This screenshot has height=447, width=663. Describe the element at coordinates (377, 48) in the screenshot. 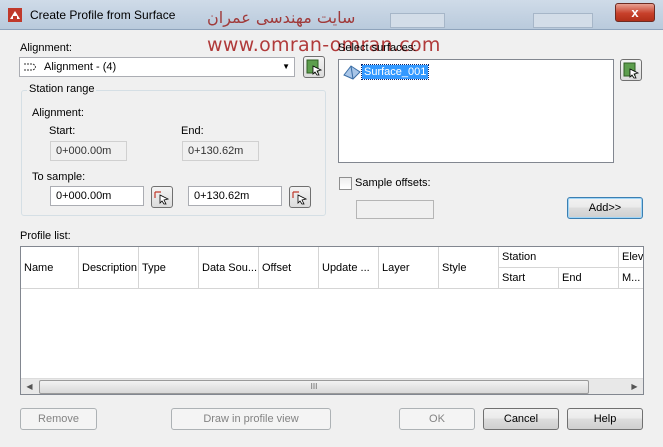

I see `select-surfaces-label: Select surfaces:` at that location.